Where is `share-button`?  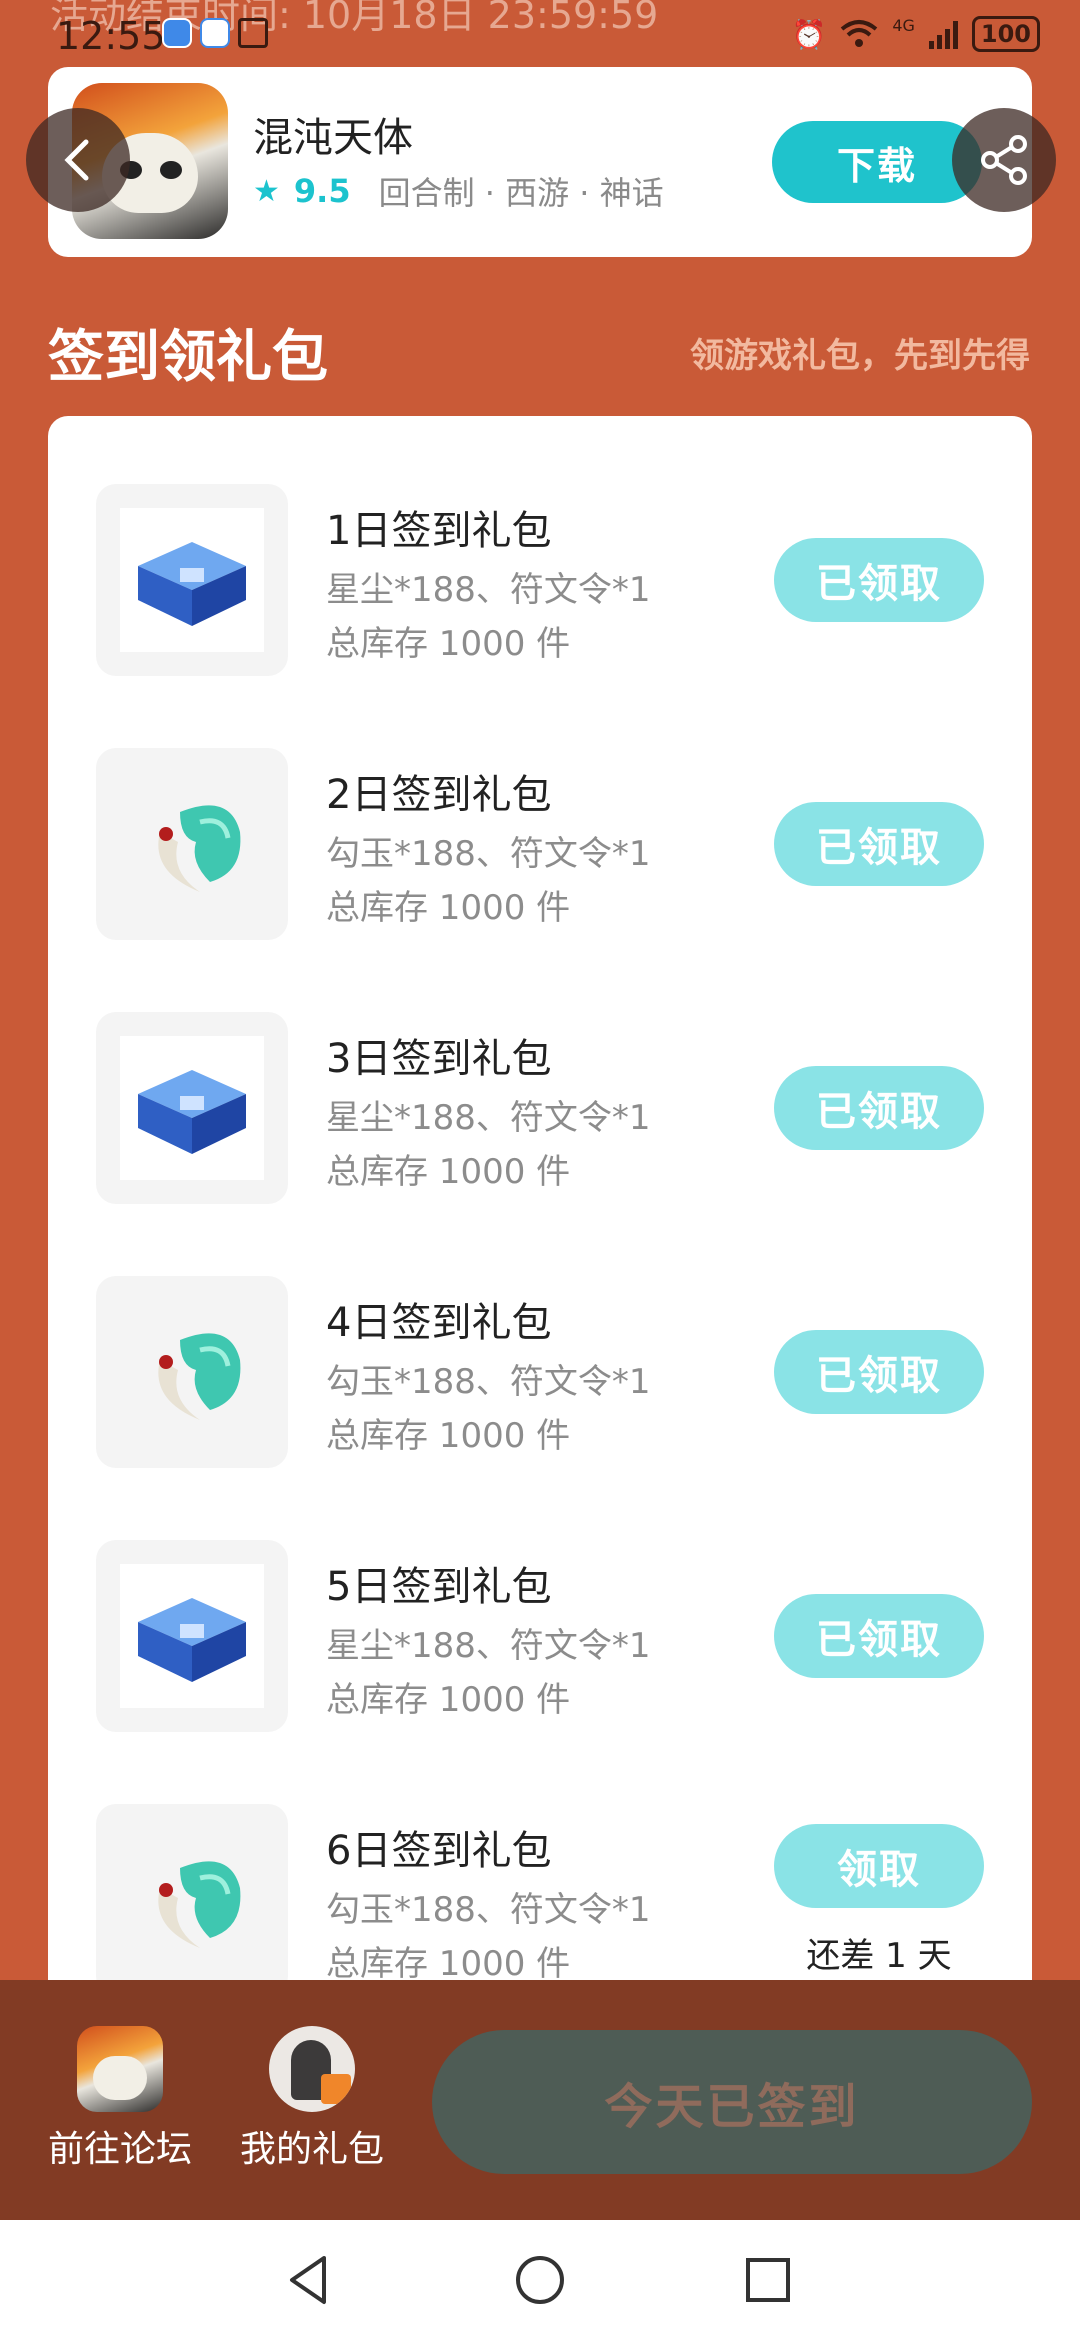
share-button is located at coordinates (1004, 160).